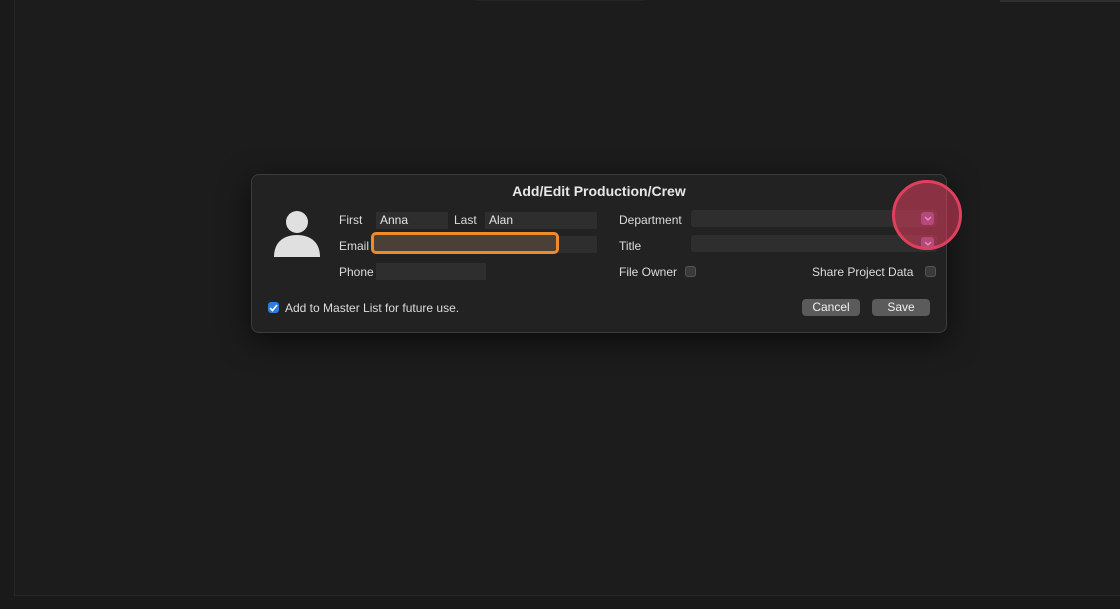  What do you see at coordinates (930, 271) in the screenshot?
I see `share-project-data-checkbox` at bounding box center [930, 271].